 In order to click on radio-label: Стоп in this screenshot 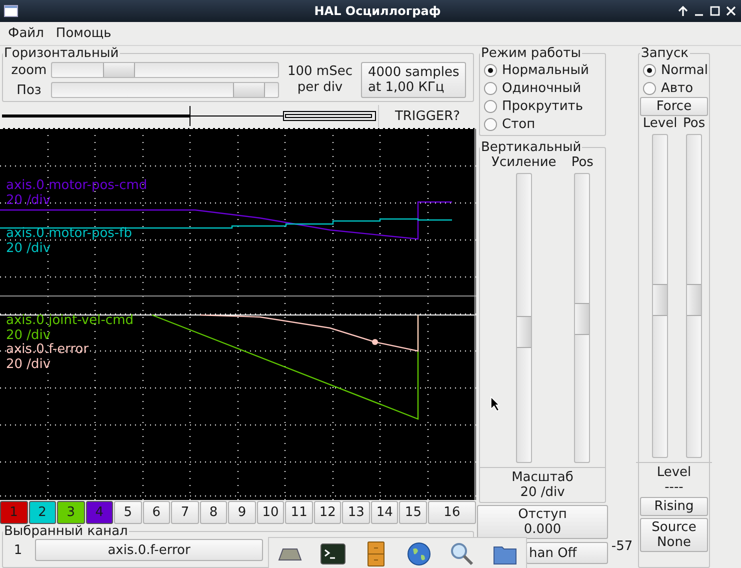, I will do `click(519, 124)`.